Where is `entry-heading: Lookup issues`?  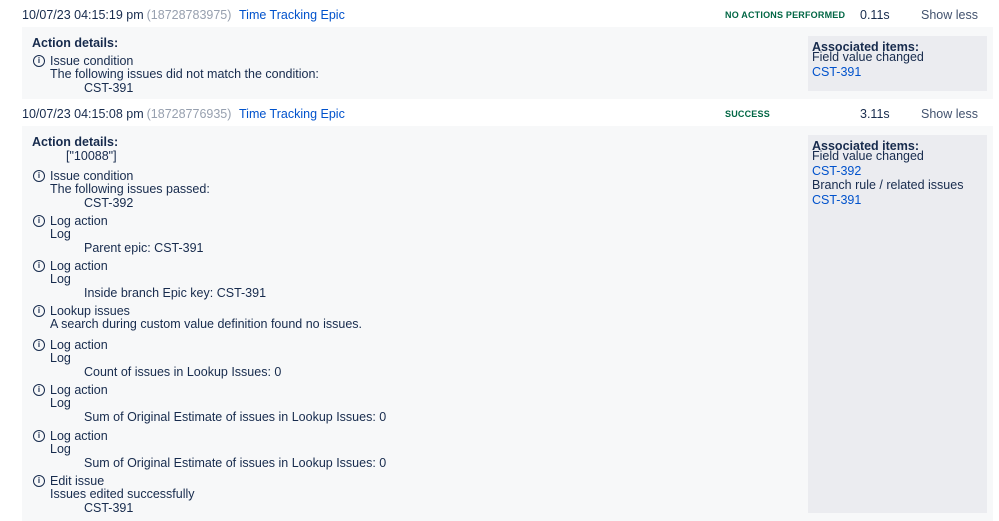
entry-heading: Lookup issues is located at coordinates (90, 311).